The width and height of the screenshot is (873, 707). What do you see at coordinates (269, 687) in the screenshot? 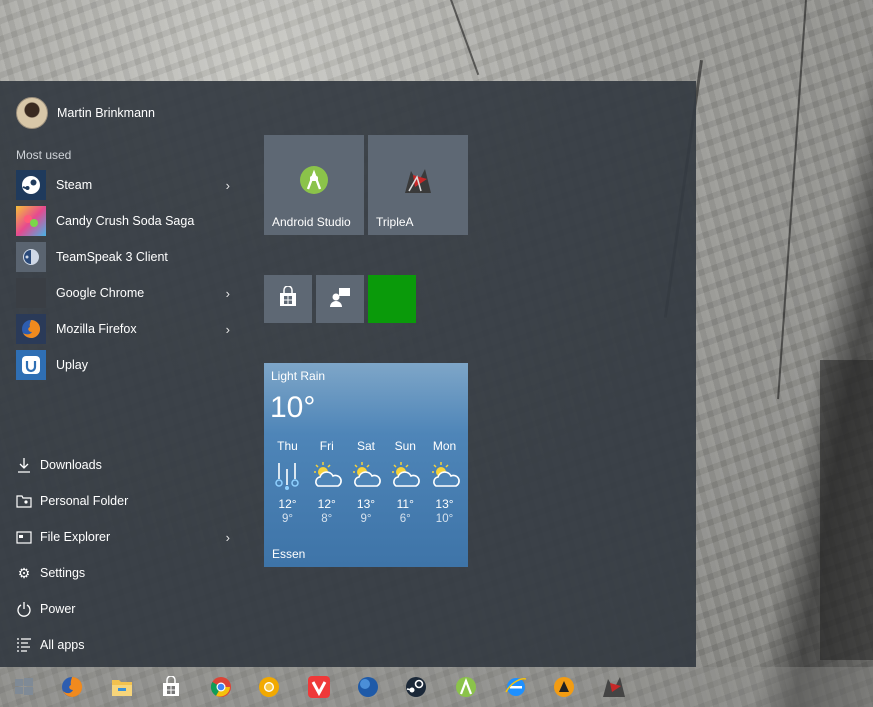
I see `chrome-canary-icon` at bounding box center [269, 687].